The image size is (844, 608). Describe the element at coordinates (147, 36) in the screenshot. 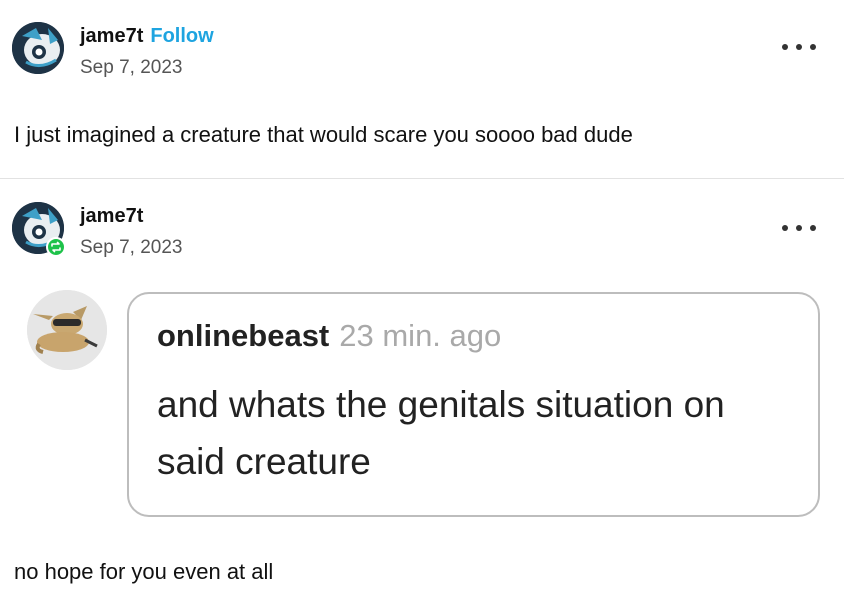

I see `post-author: jame7t Follow` at that location.